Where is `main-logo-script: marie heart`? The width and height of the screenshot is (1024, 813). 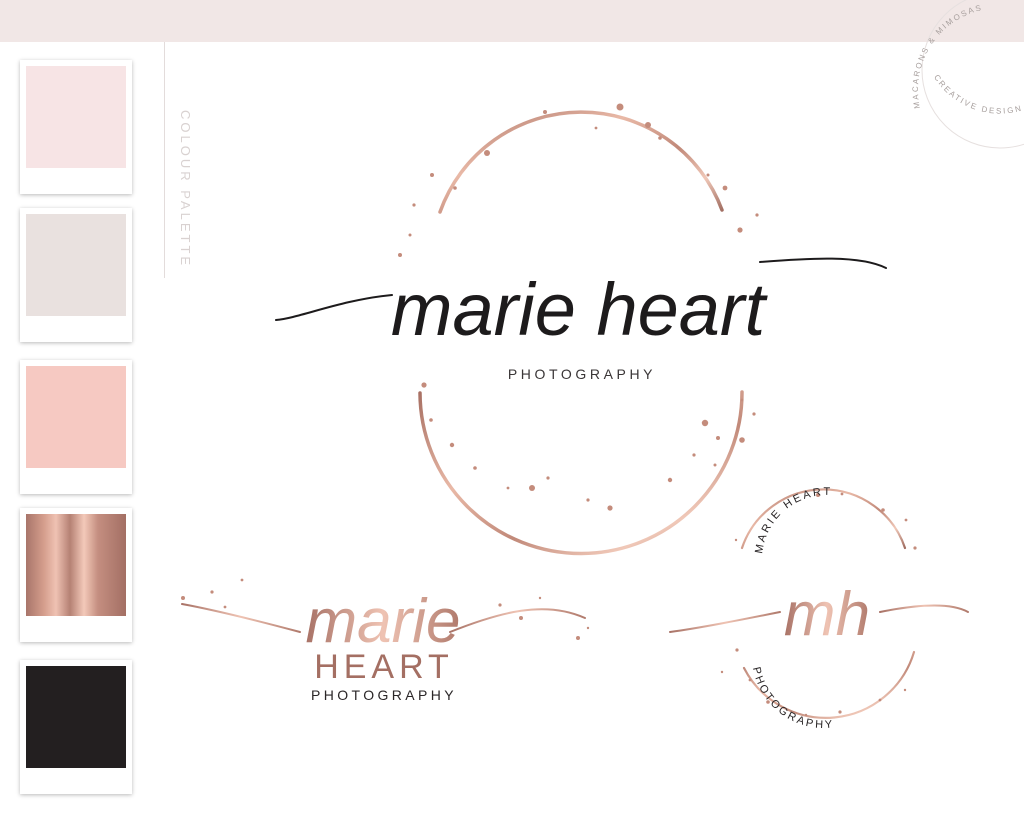
main-logo-script: marie heart is located at coordinates (580, 309).